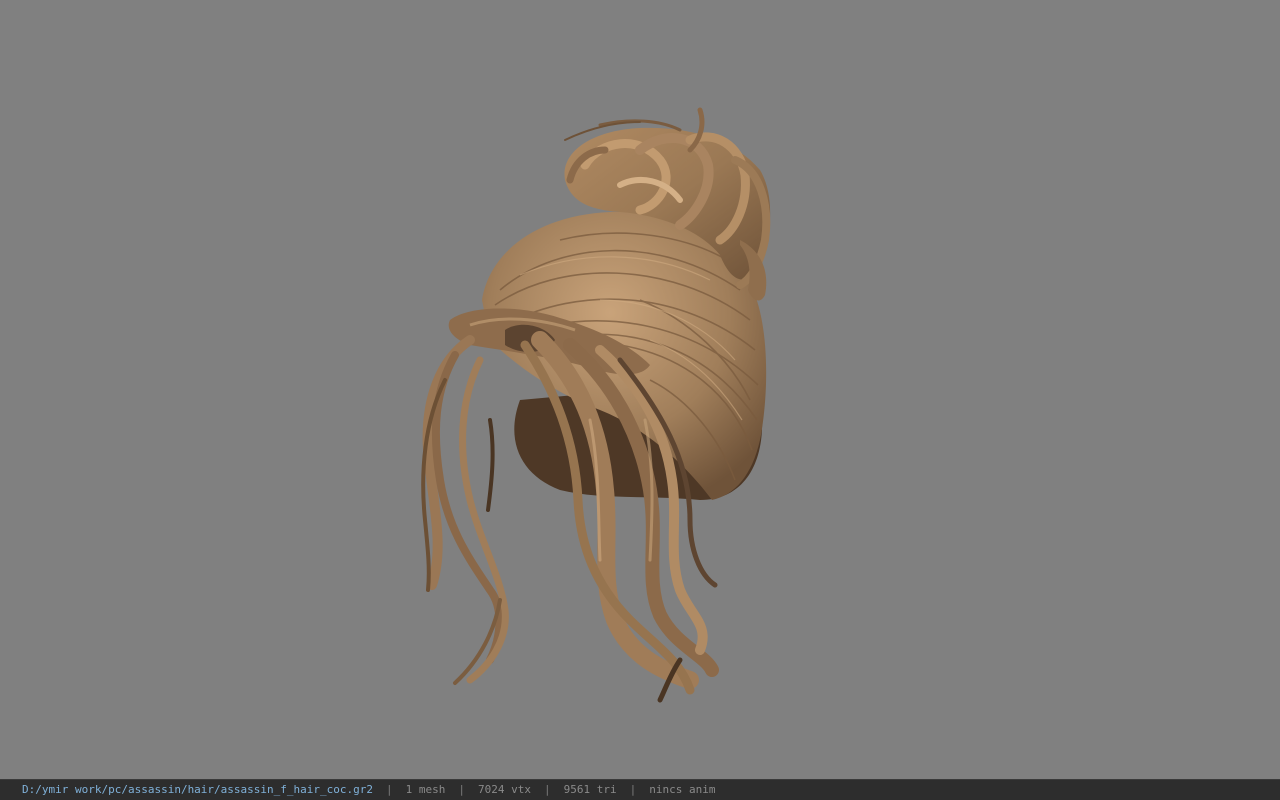 The image size is (1280, 800). I want to click on animation-status: nincs anim, so click(682, 789).